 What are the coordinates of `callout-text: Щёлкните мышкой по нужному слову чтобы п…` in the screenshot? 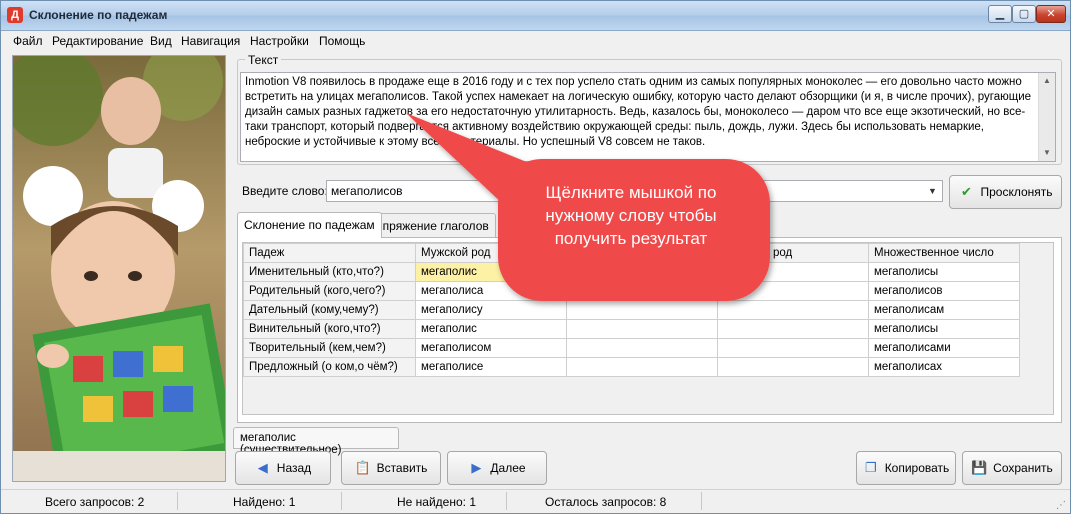 It's located at (631, 215).